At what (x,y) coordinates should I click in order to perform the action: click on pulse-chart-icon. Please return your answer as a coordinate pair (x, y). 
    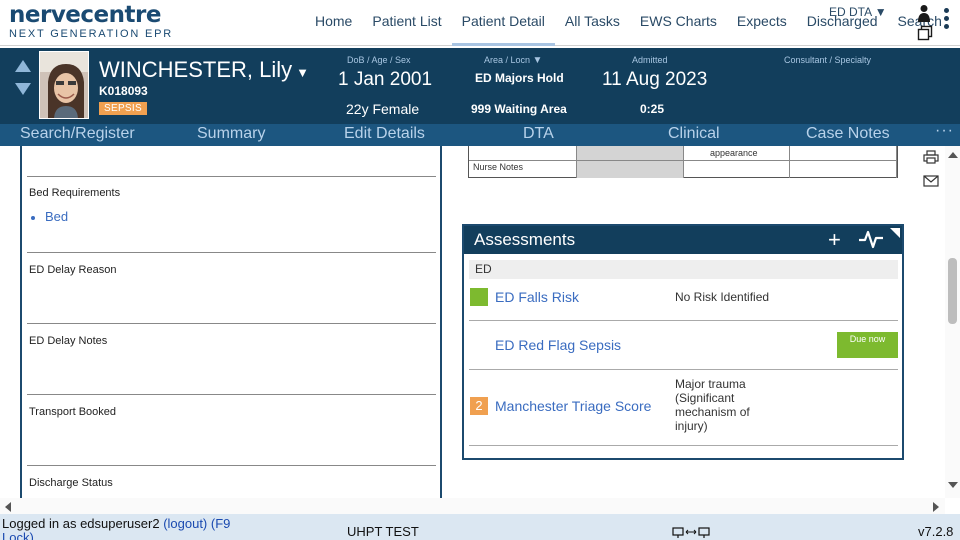
    Looking at the image, I should click on (871, 239).